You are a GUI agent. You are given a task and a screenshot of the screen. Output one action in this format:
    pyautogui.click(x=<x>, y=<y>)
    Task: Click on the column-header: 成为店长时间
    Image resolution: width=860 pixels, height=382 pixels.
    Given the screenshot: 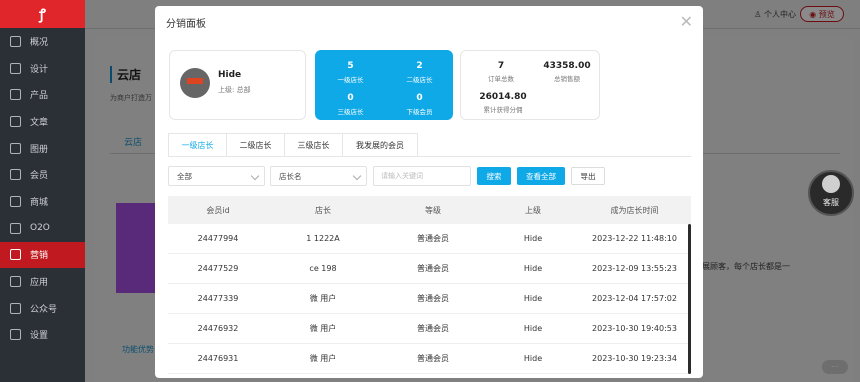 What is the action you would take?
    pyautogui.click(x=634, y=210)
    